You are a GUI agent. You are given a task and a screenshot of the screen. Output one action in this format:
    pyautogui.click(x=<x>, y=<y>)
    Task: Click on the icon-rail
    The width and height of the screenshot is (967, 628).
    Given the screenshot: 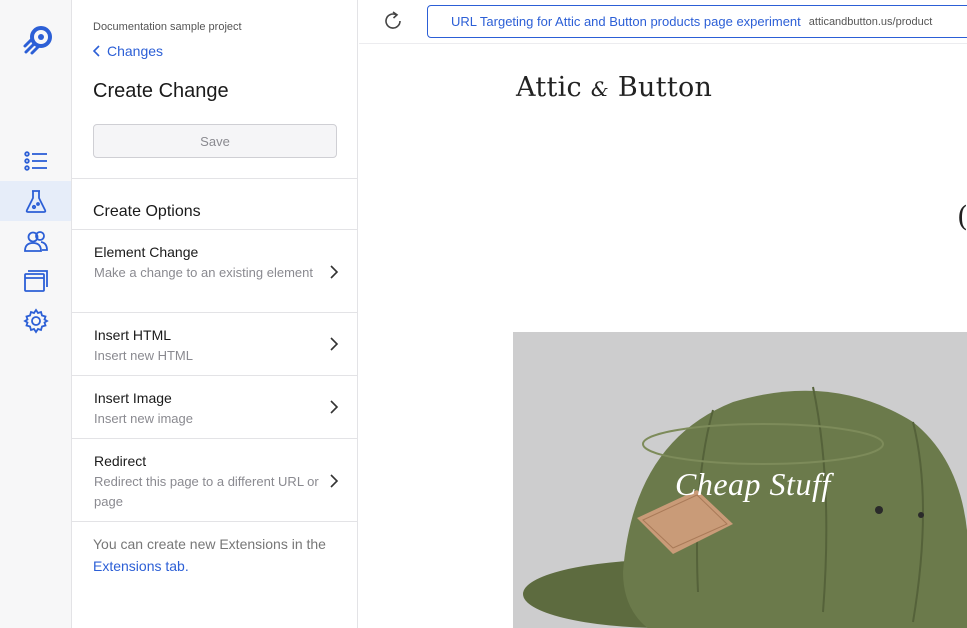 What is the action you would take?
    pyautogui.click(x=36, y=314)
    